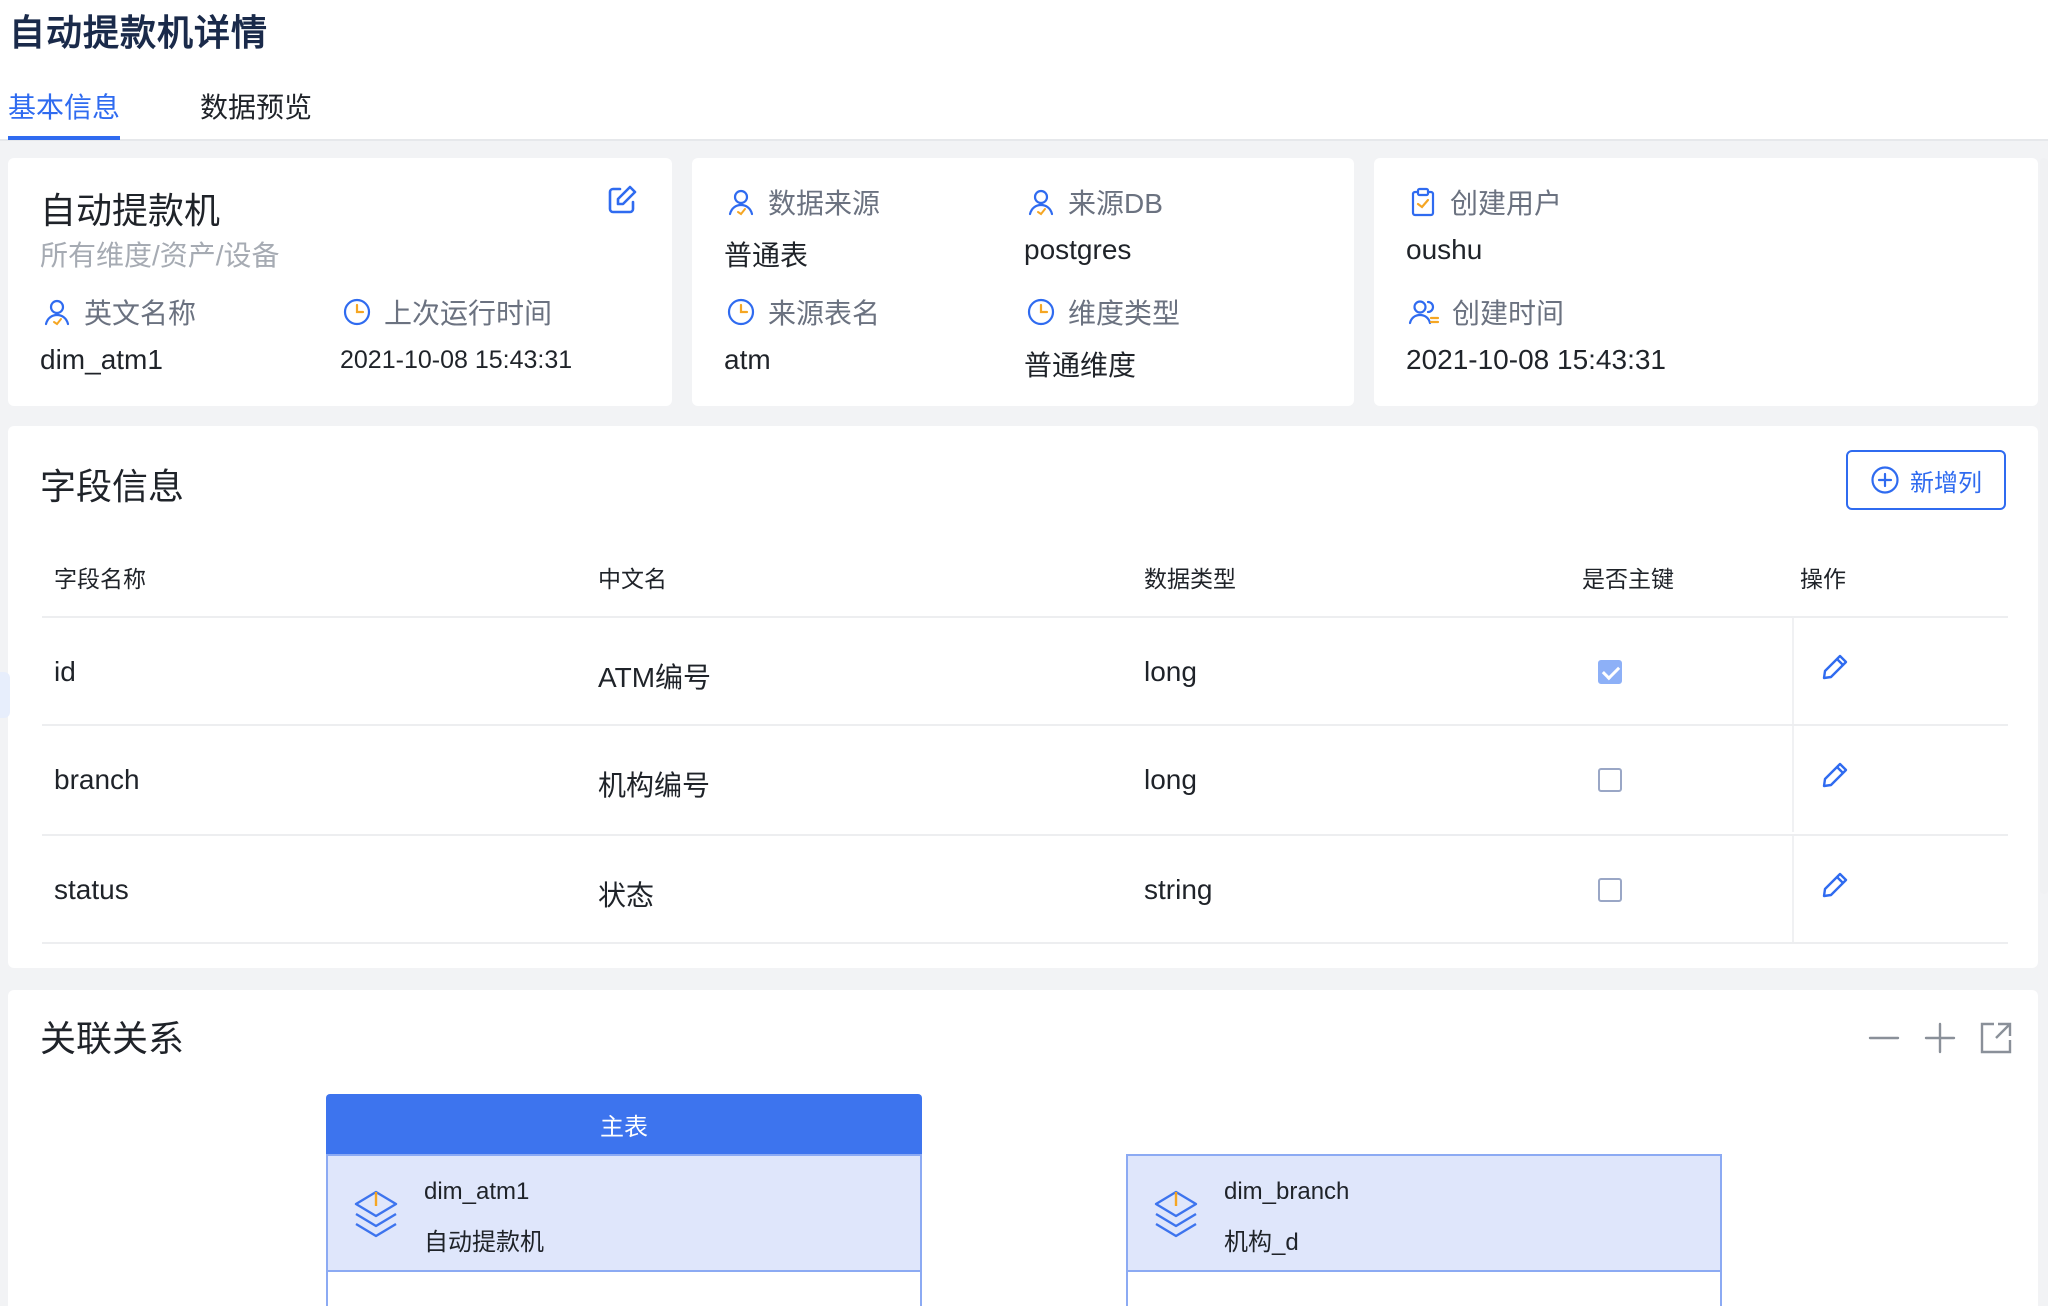  I want to click on col-header-primary-key: 是否主键, so click(1628, 579).